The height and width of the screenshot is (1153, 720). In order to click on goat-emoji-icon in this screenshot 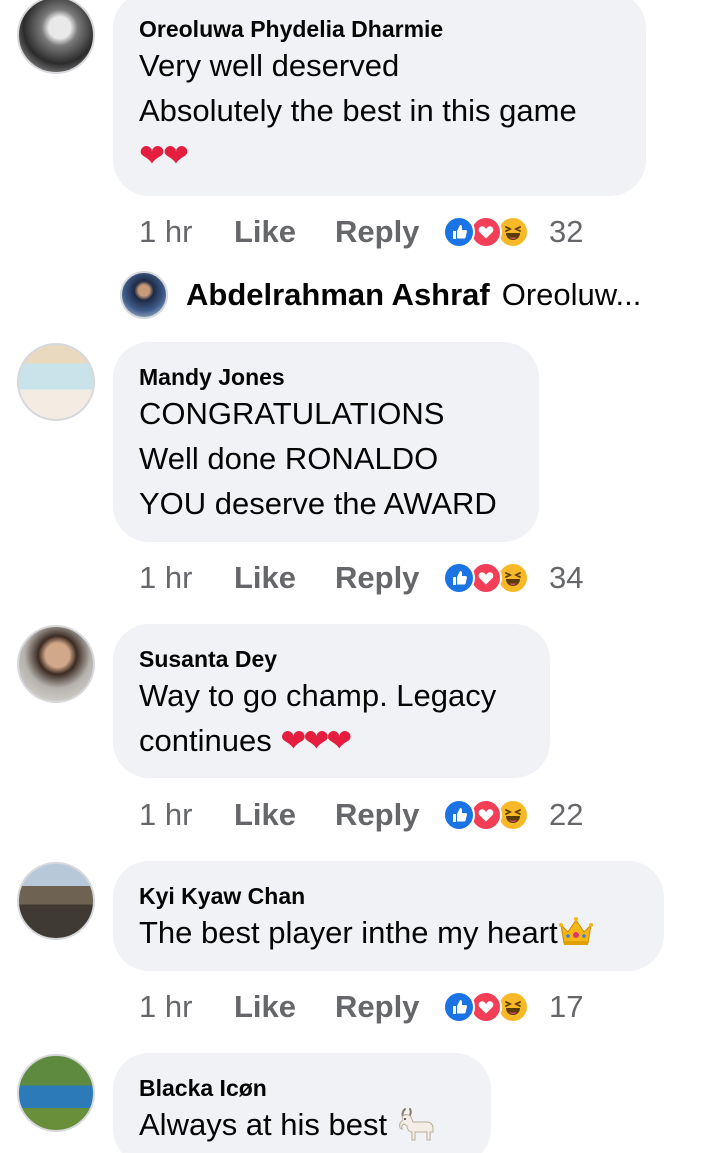, I will do `click(416, 1124)`.